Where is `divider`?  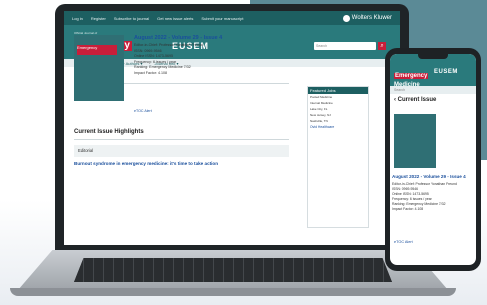 divider is located at coordinates (181, 139).